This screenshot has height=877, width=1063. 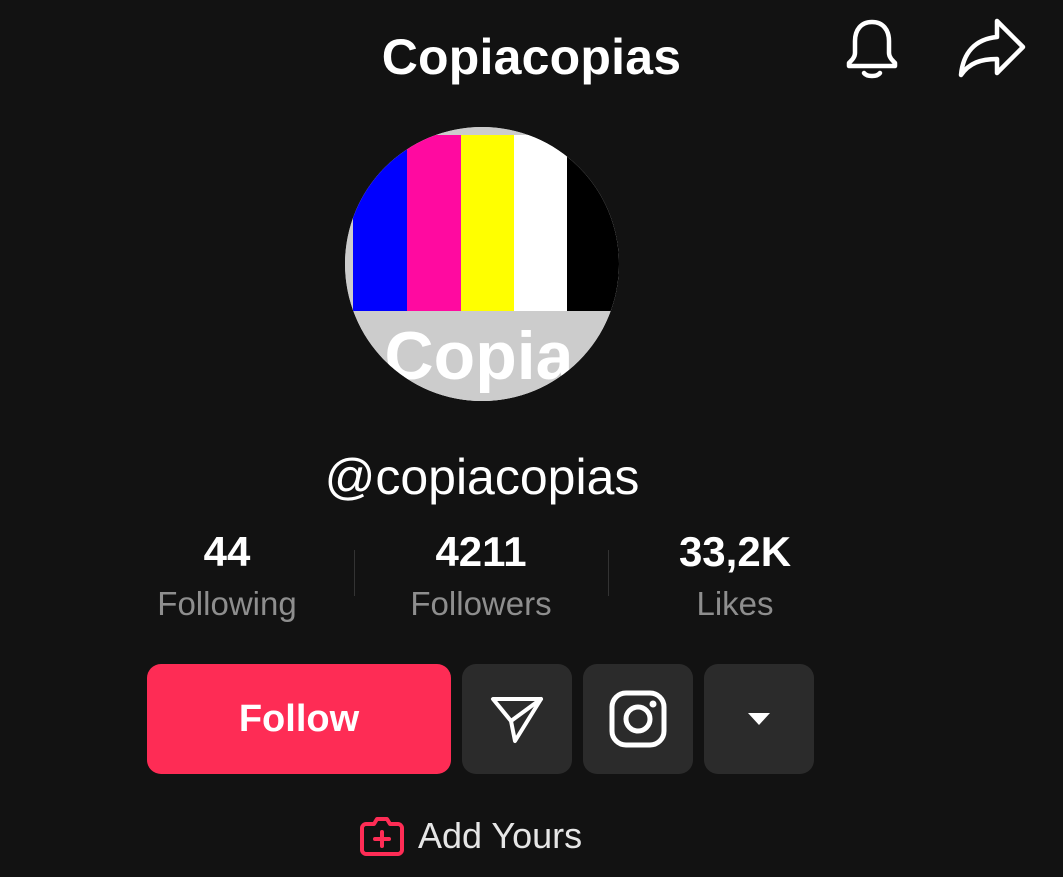 What do you see at coordinates (227, 577) in the screenshot?
I see `stat-following: 44 Following` at bounding box center [227, 577].